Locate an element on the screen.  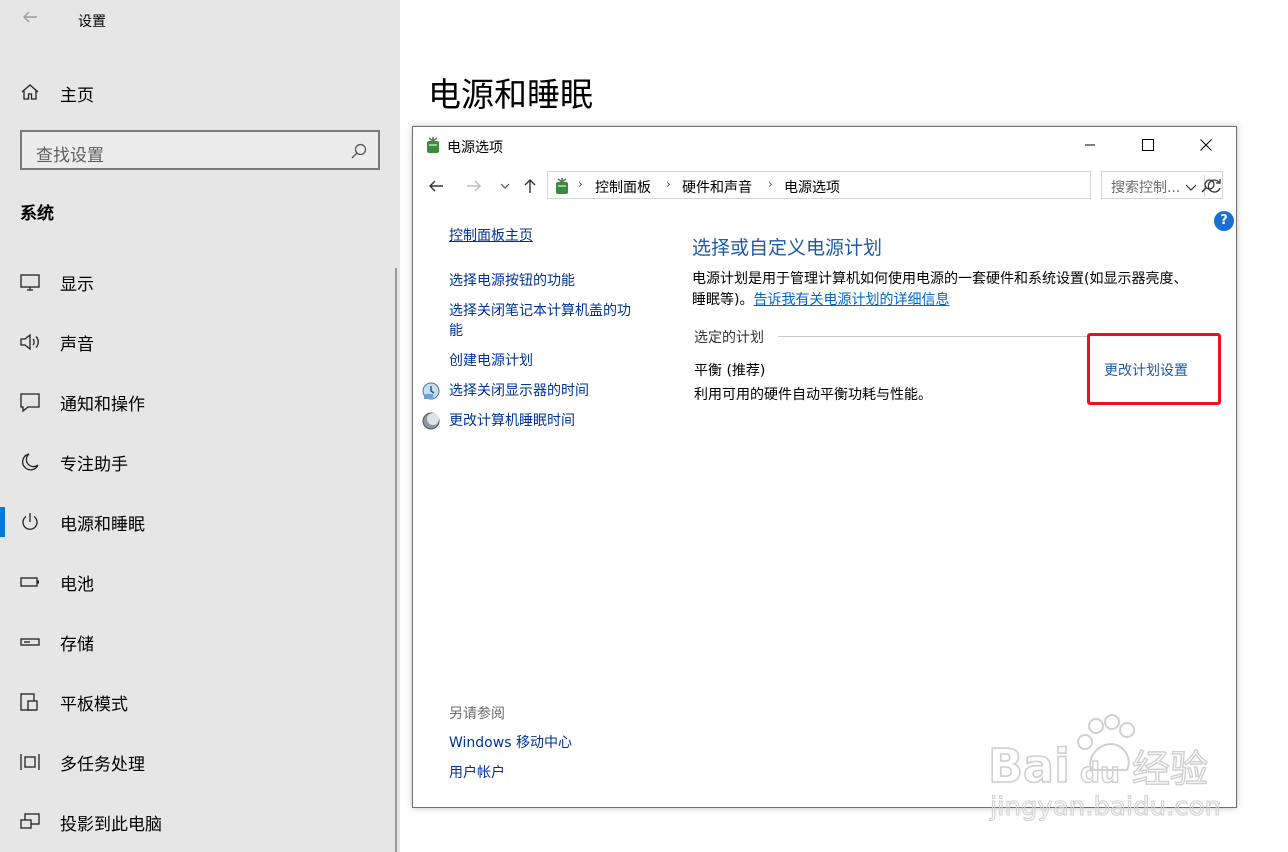
content-heading: 选择或自定义电源计划 is located at coordinates (787, 248).